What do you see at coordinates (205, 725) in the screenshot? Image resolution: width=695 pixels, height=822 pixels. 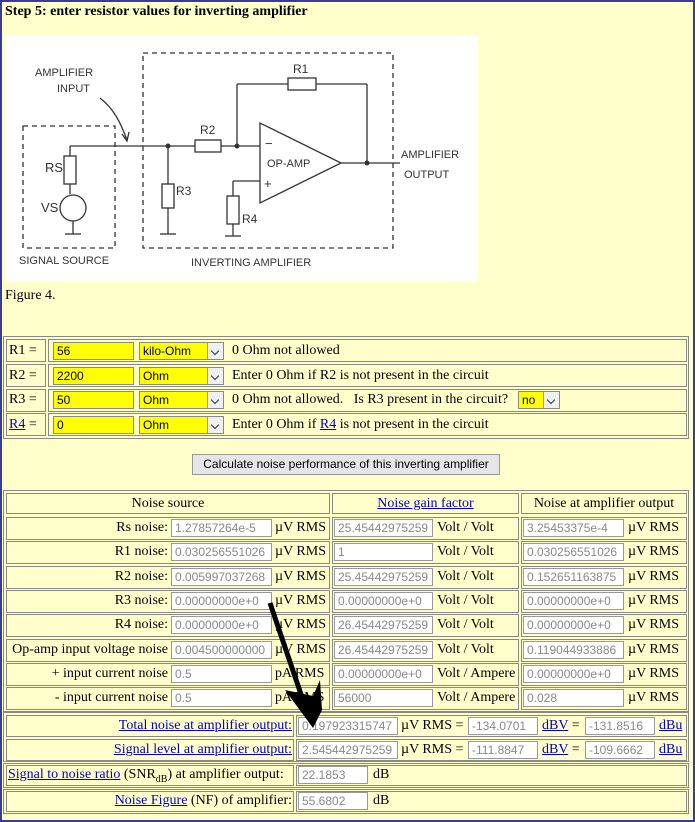 I see `total-noise-link: Total noise at amplifier output:` at bounding box center [205, 725].